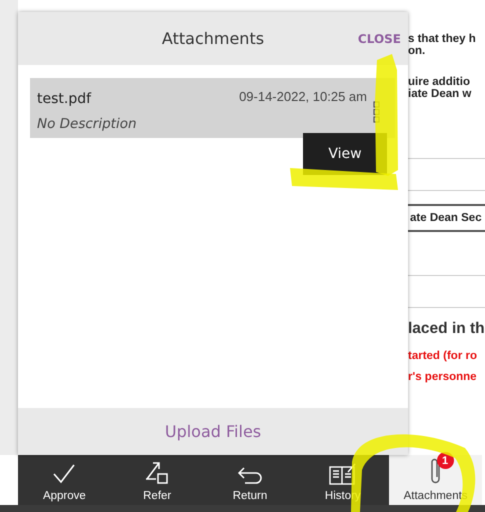  What do you see at coordinates (64, 98) in the screenshot?
I see `file-name: test.pdf` at bounding box center [64, 98].